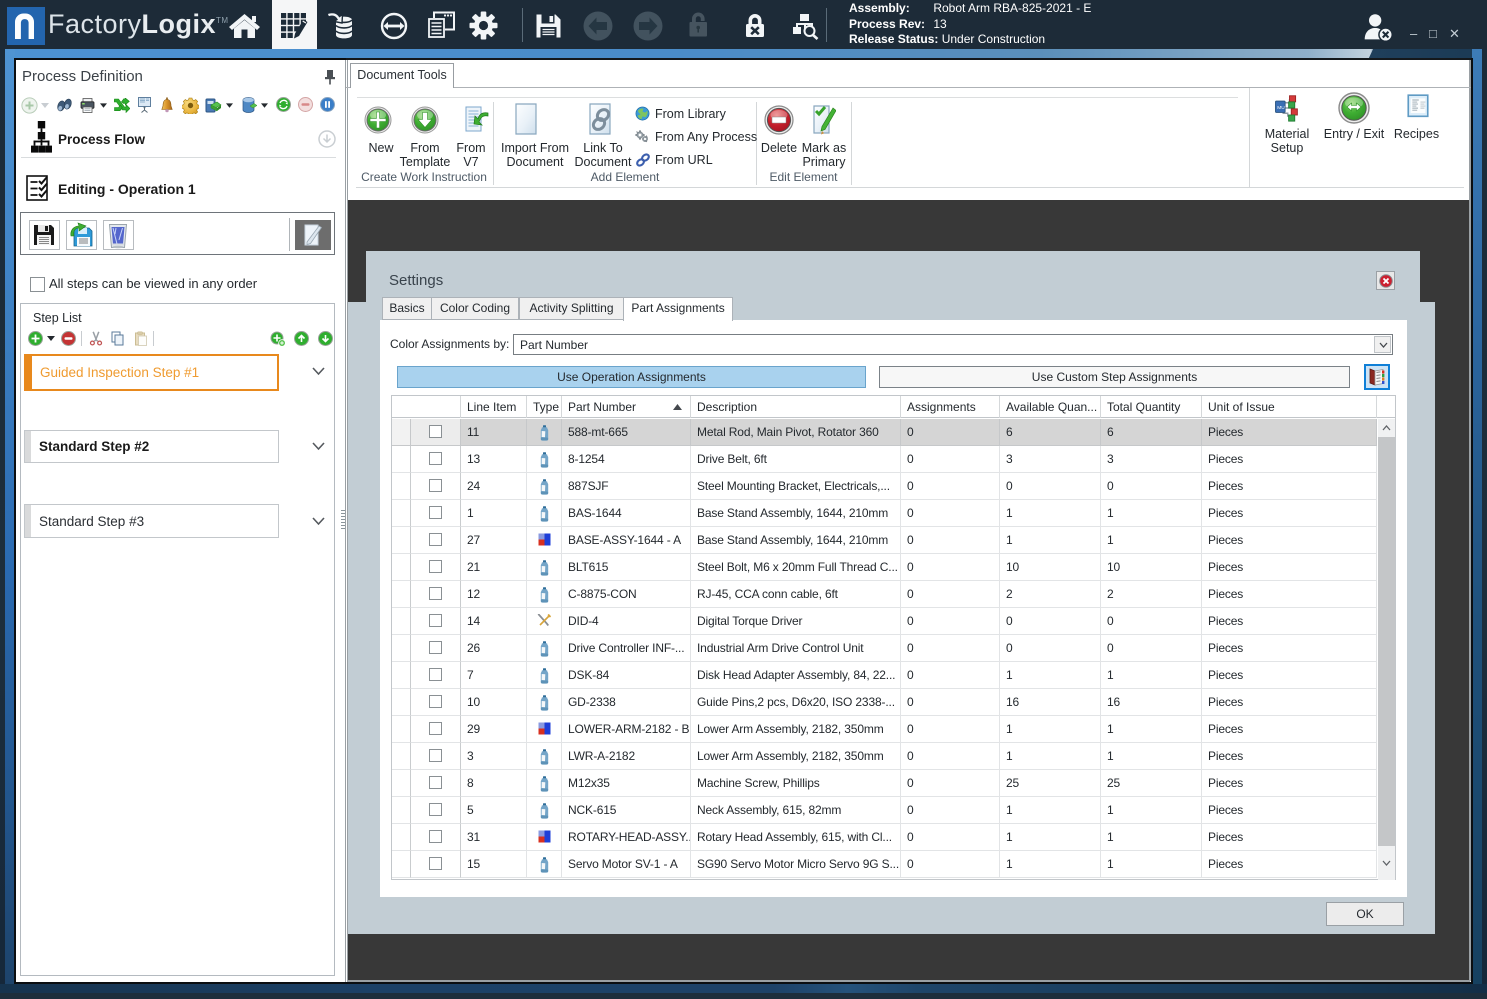 The height and width of the screenshot is (999, 1487). I want to click on svg-text: MU, so click(1281, 108).